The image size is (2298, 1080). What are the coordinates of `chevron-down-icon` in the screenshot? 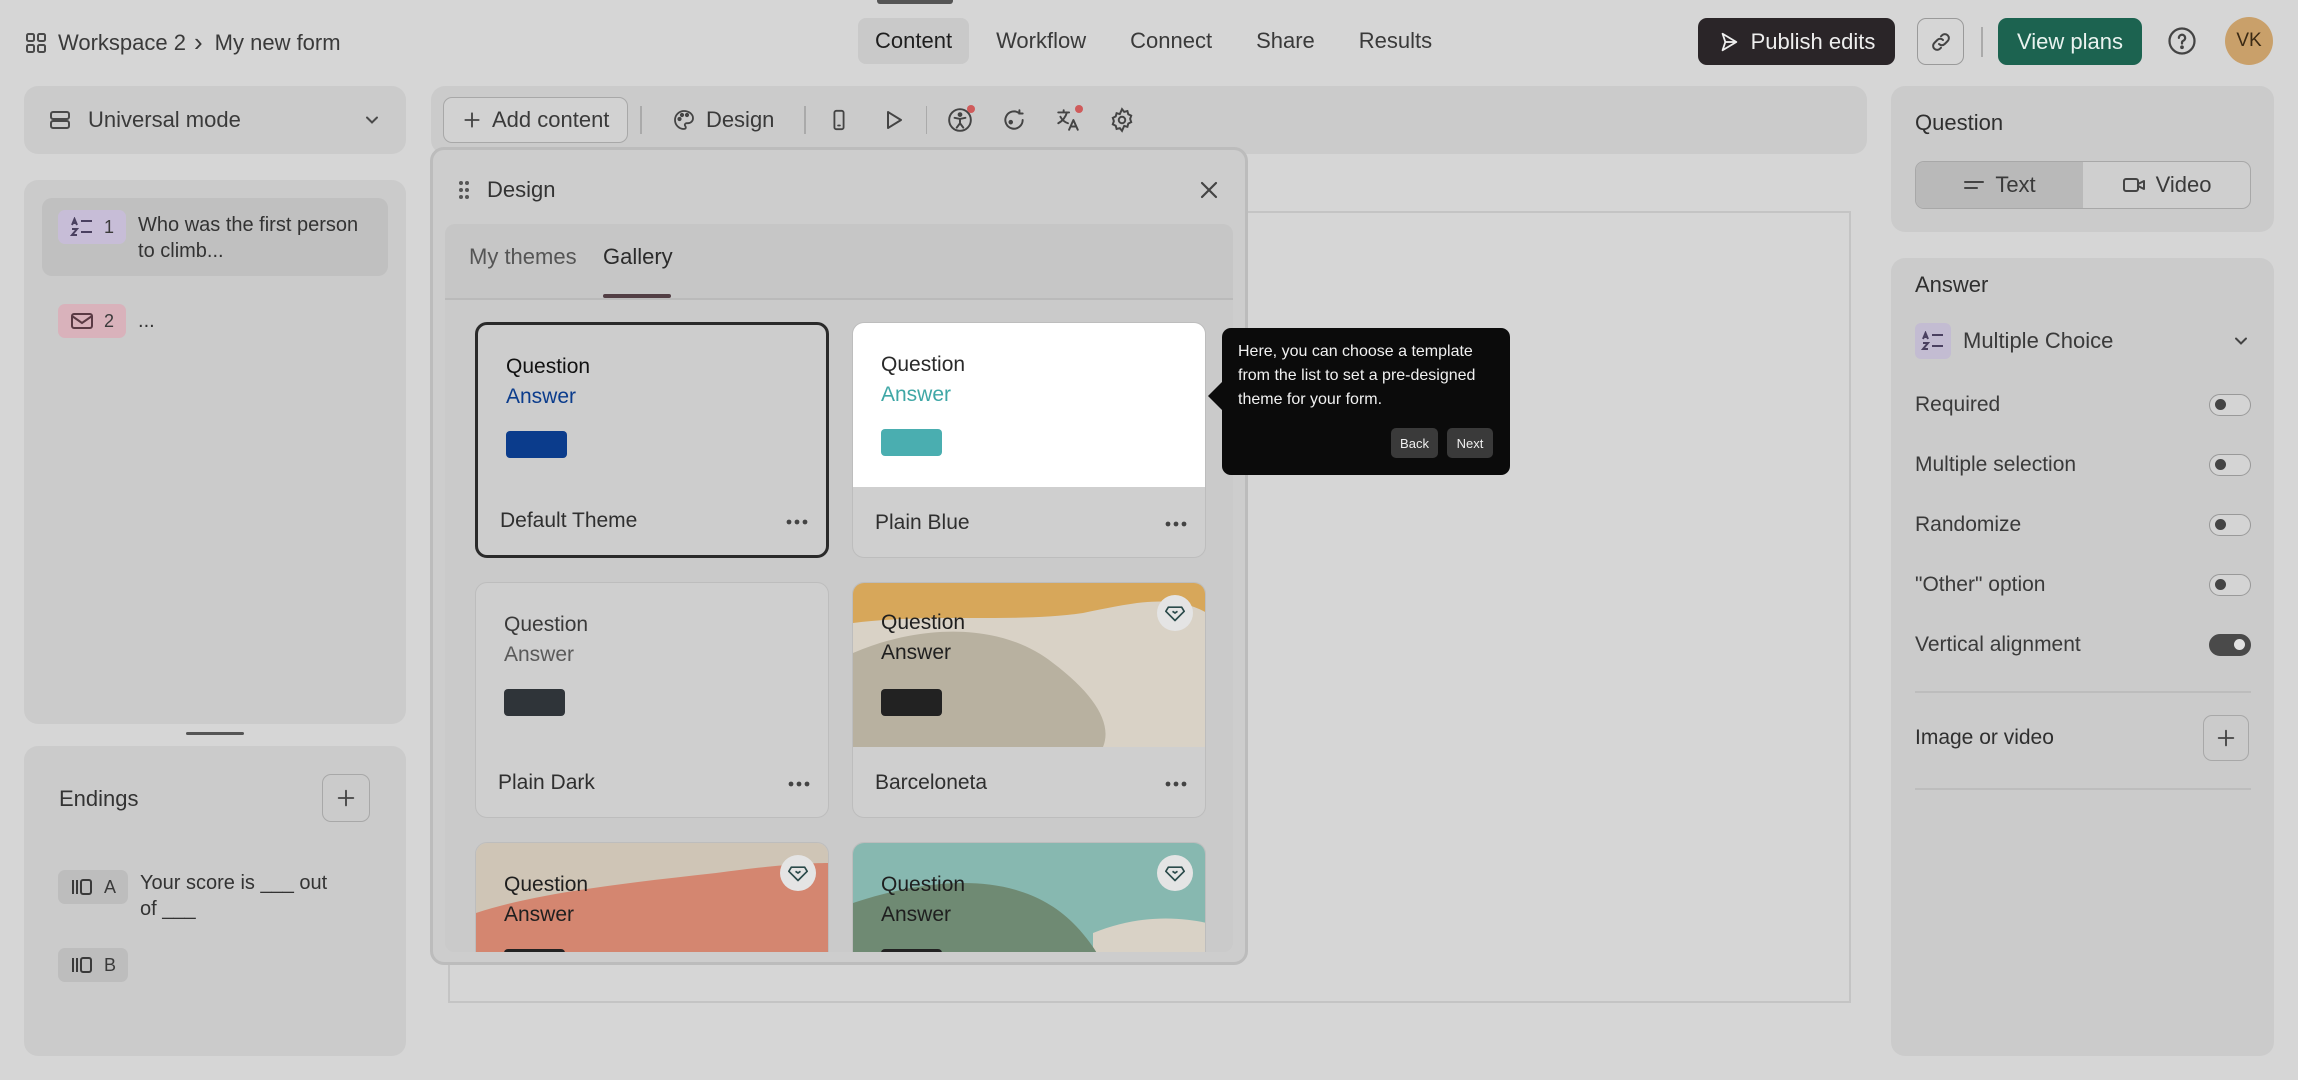 It's located at (2241, 341).